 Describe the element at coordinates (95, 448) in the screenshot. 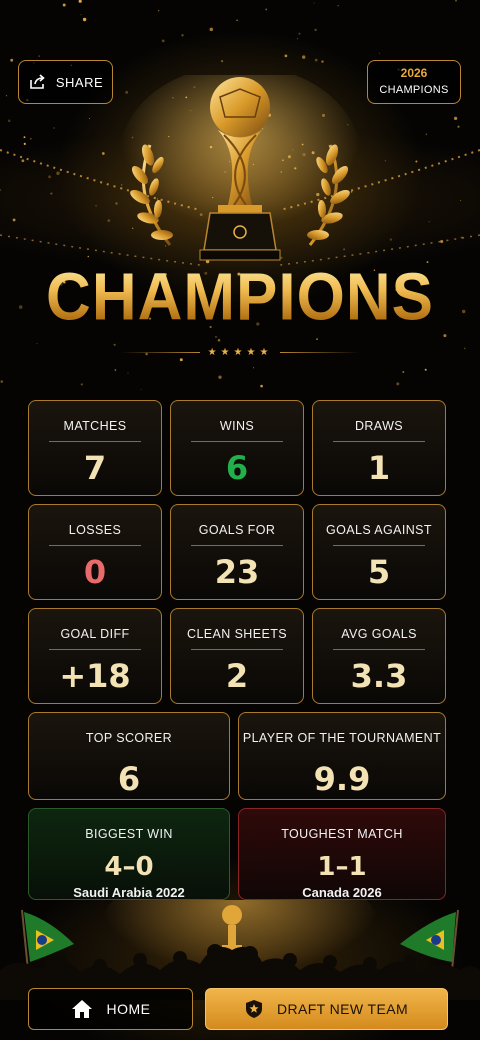

I see `stat-card-matches: MATCHES 7` at that location.